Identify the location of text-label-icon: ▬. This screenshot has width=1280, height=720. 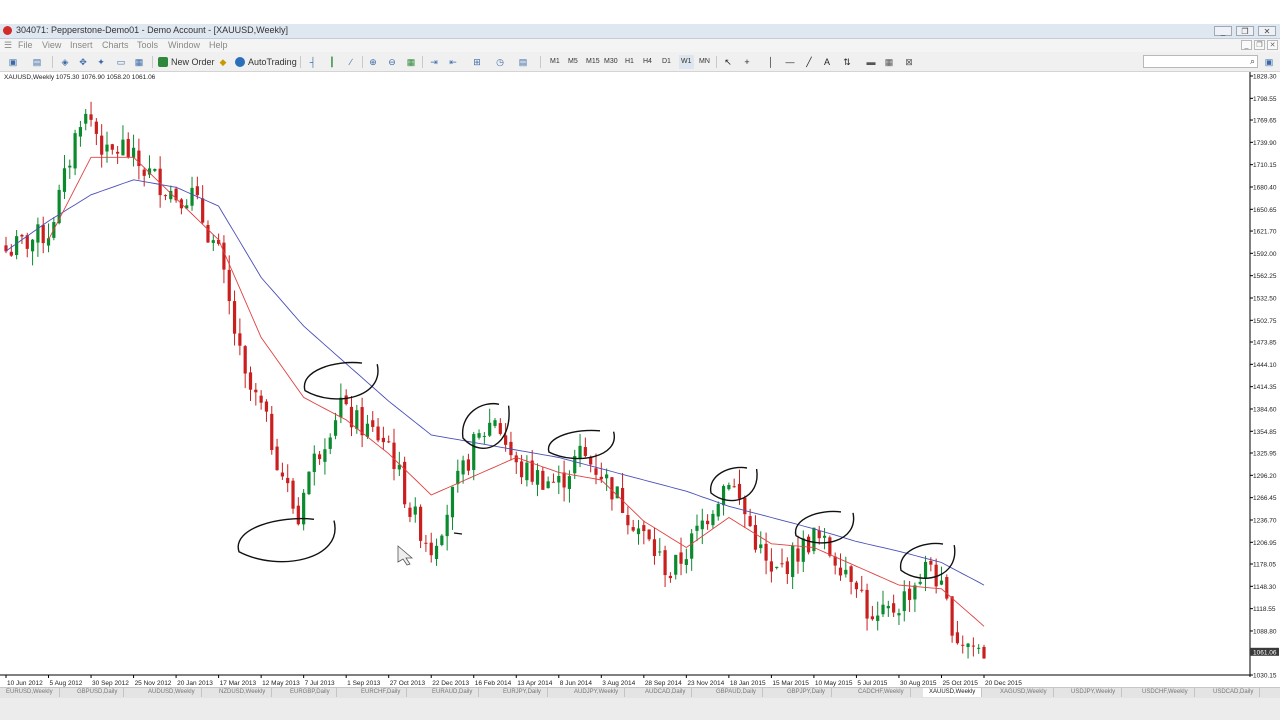
(871, 62).